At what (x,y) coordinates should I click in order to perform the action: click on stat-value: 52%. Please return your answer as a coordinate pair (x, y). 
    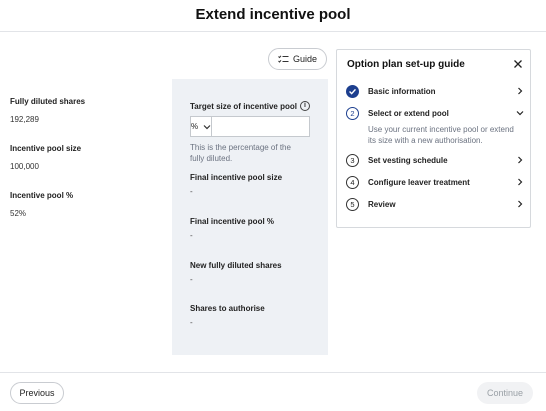
    Looking at the image, I should click on (18, 213).